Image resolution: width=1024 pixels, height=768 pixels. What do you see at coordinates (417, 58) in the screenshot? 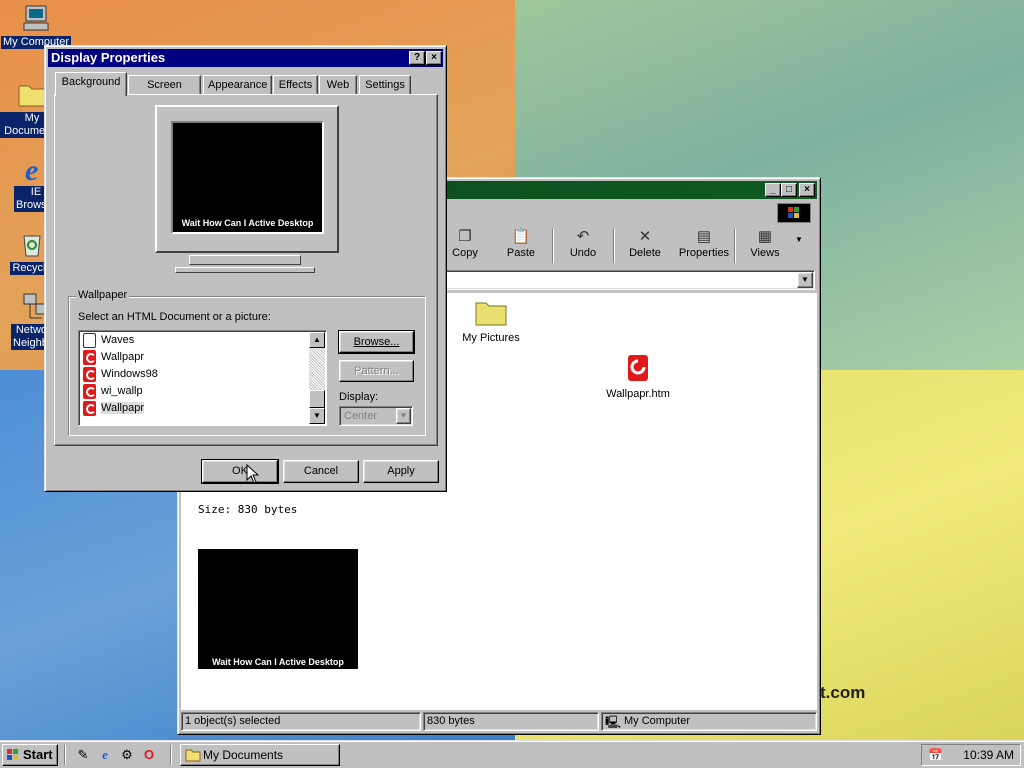
I see `help-button: ?` at bounding box center [417, 58].